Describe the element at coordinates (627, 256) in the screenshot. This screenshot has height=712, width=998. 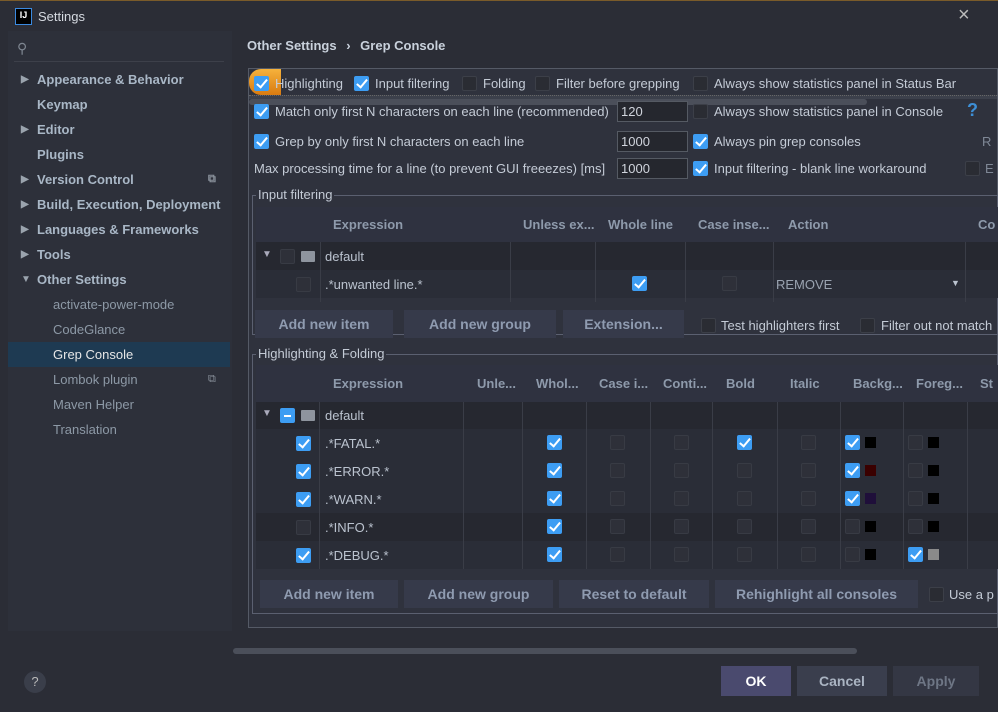
I see `group-row: ▼ default` at that location.